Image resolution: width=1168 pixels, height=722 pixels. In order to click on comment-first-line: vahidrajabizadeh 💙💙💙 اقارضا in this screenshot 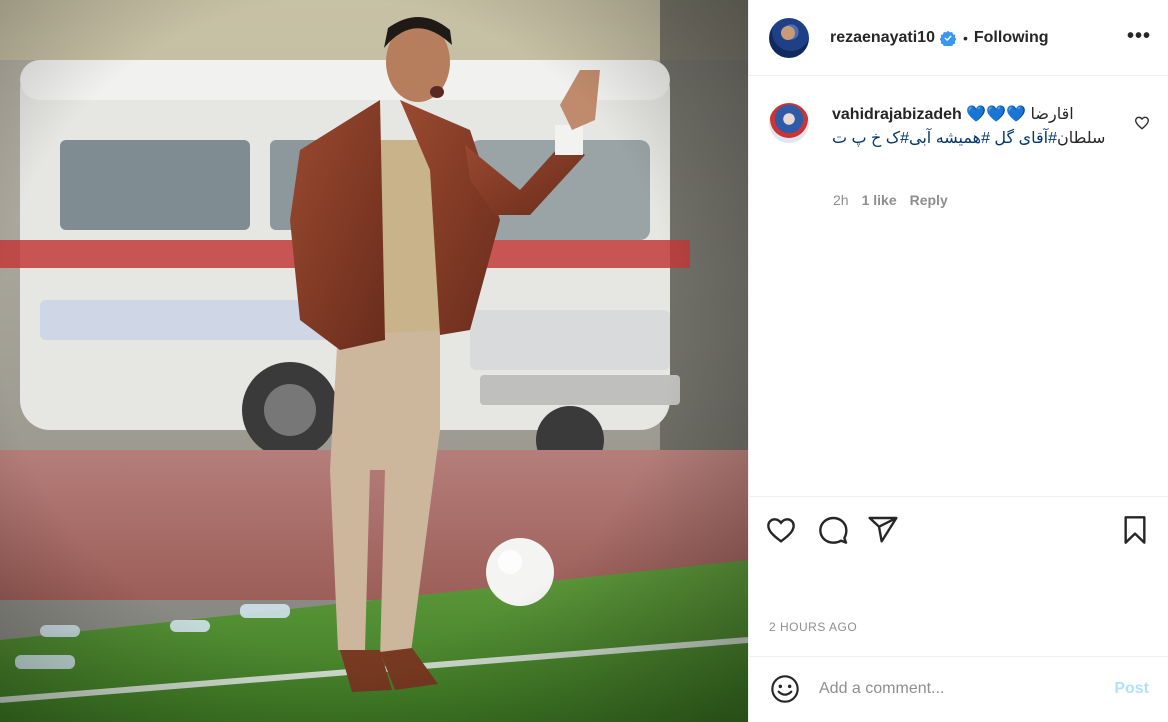, I will do `click(972, 115)`.